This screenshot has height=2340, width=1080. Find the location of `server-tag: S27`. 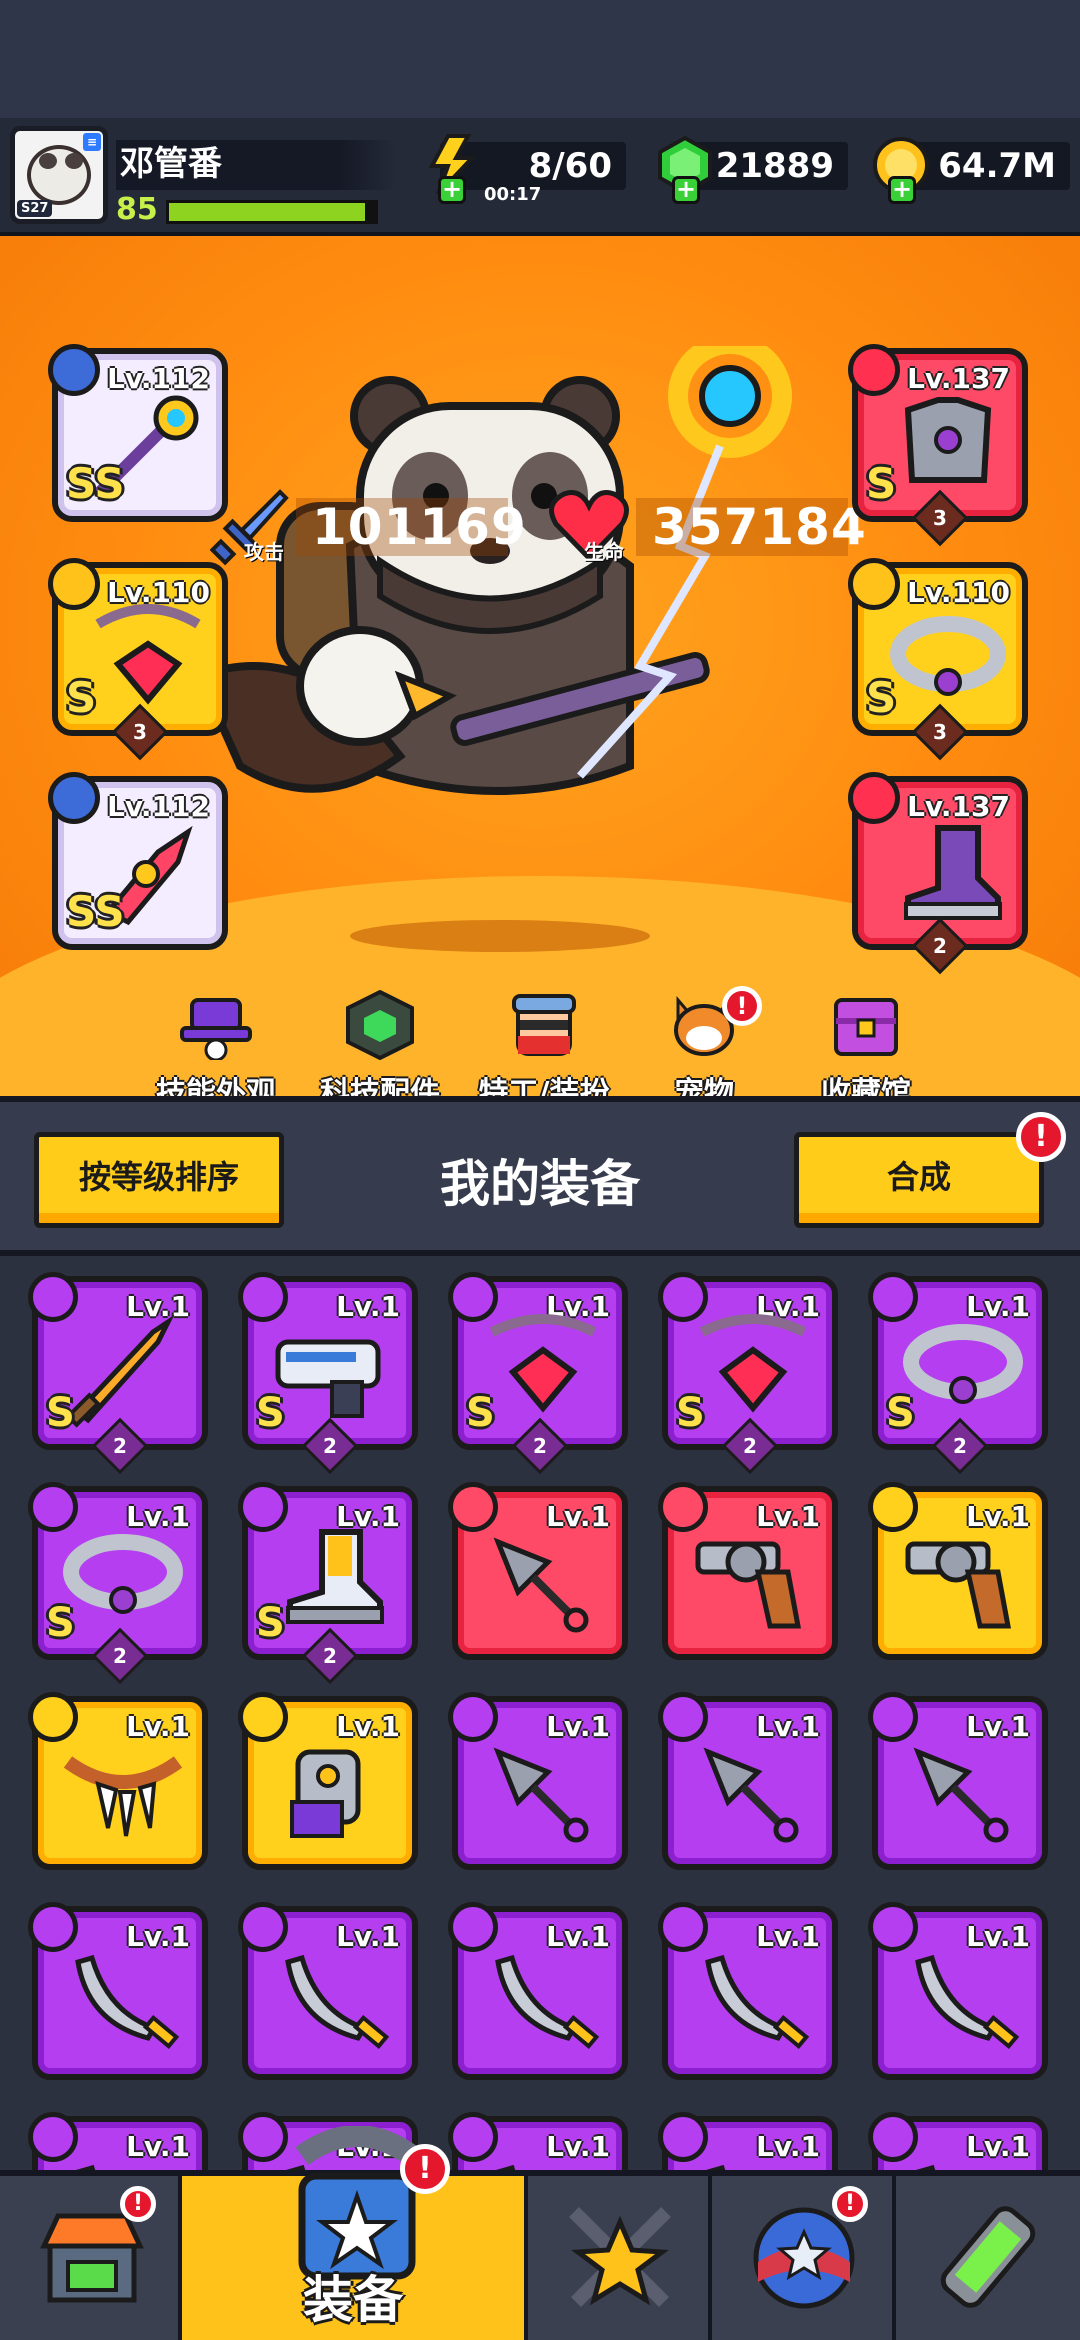

server-tag: S27 is located at coordinates (35, 208).